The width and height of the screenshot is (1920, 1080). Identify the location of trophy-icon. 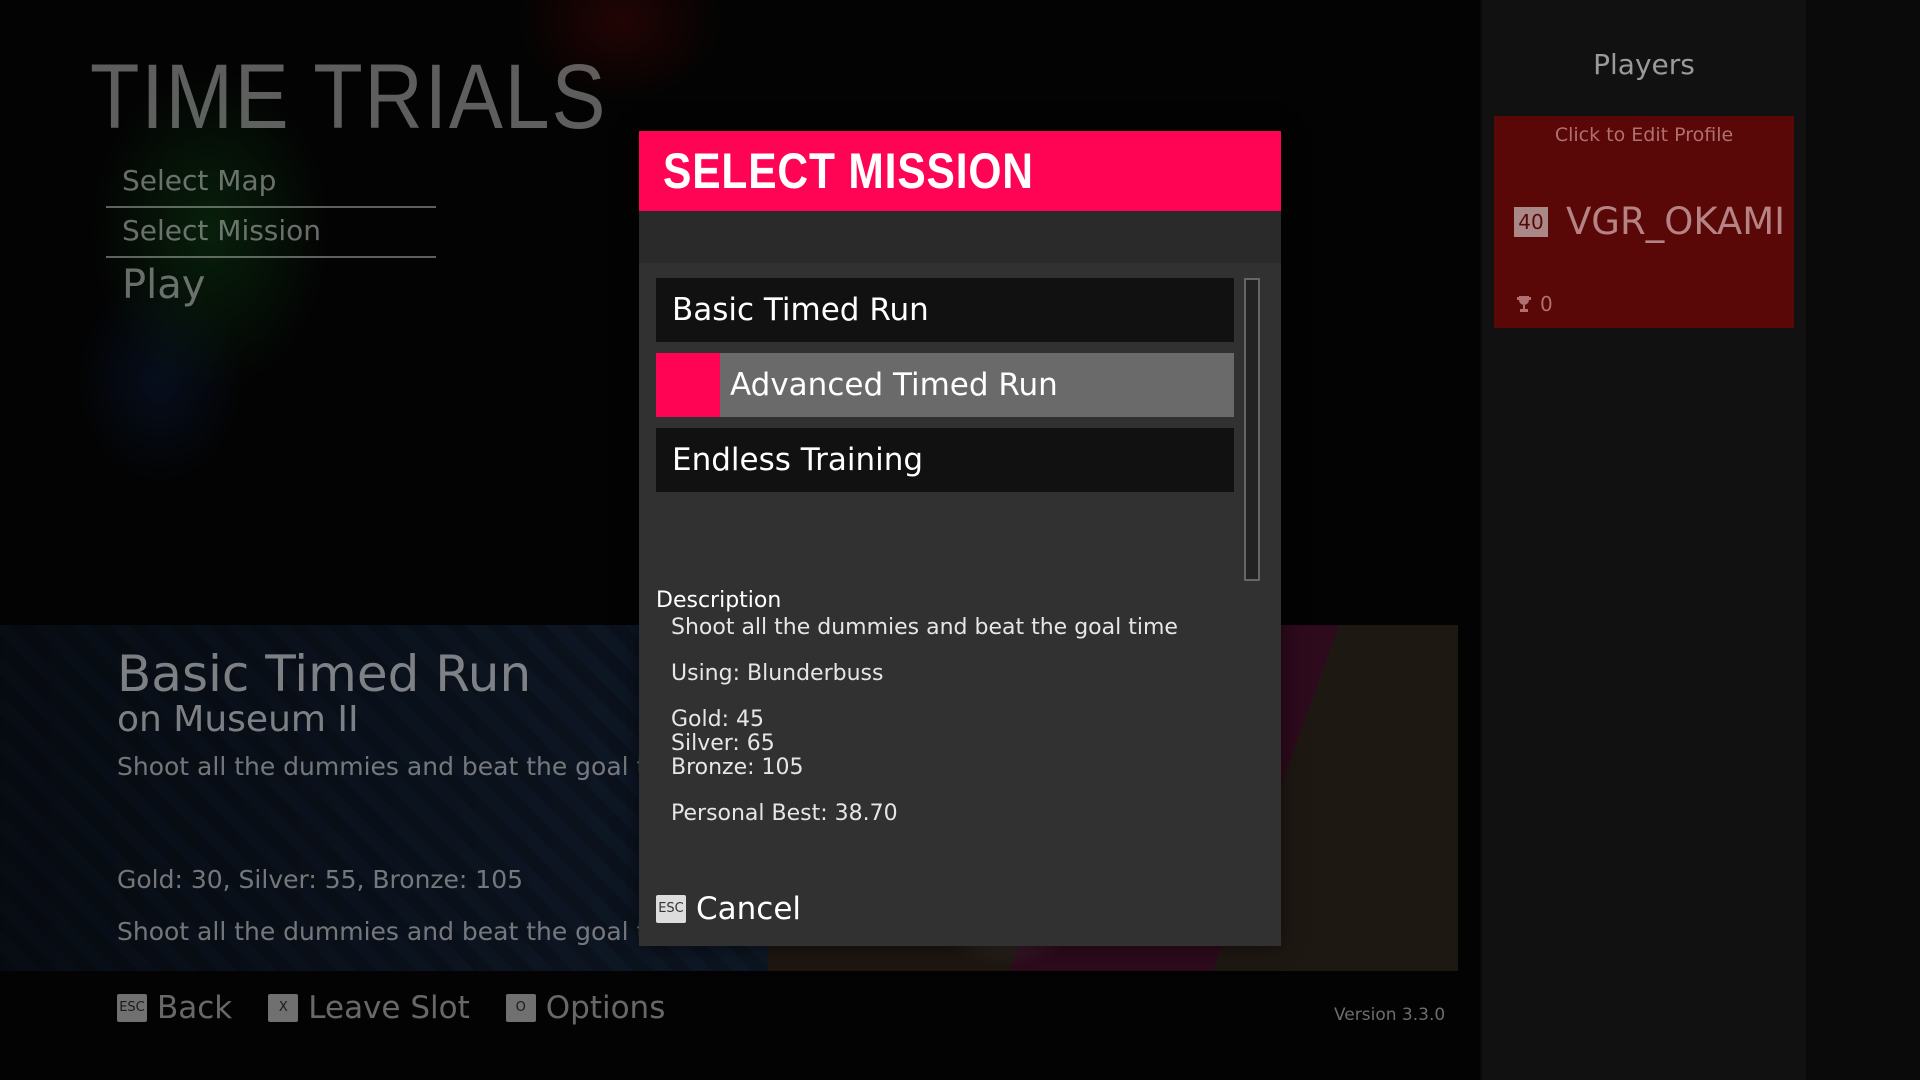
(1524, 304).